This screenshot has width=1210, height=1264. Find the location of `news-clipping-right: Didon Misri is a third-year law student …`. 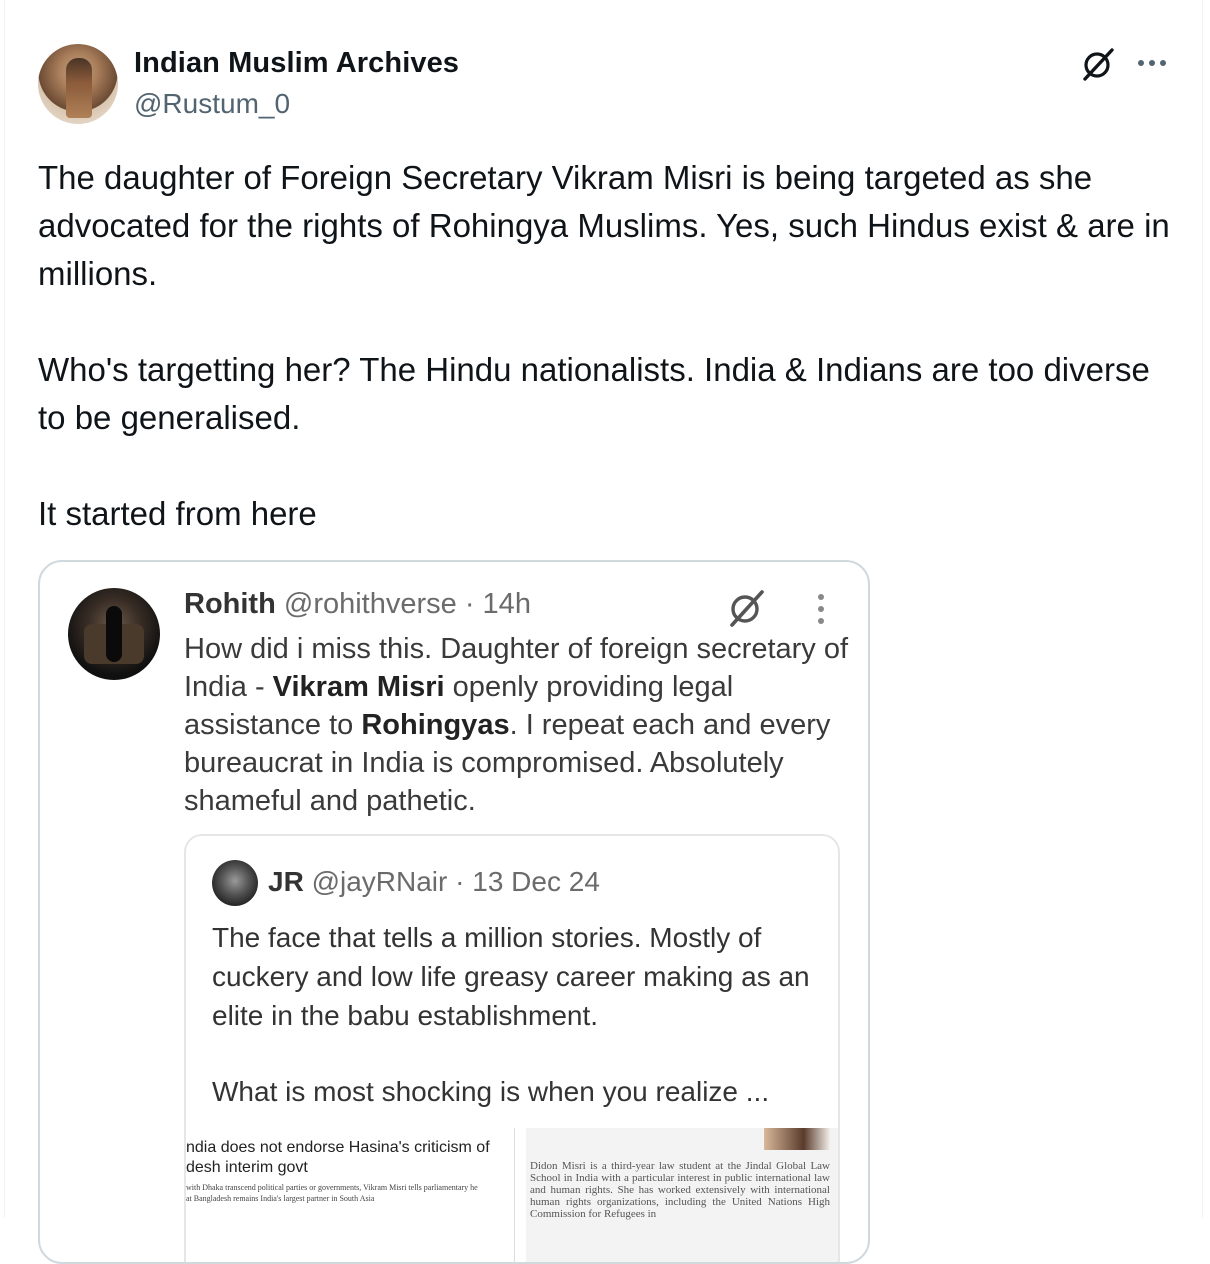

news-clipping-right: Didon Misri is a third-year law student … is located at coordinates (682, 1195).